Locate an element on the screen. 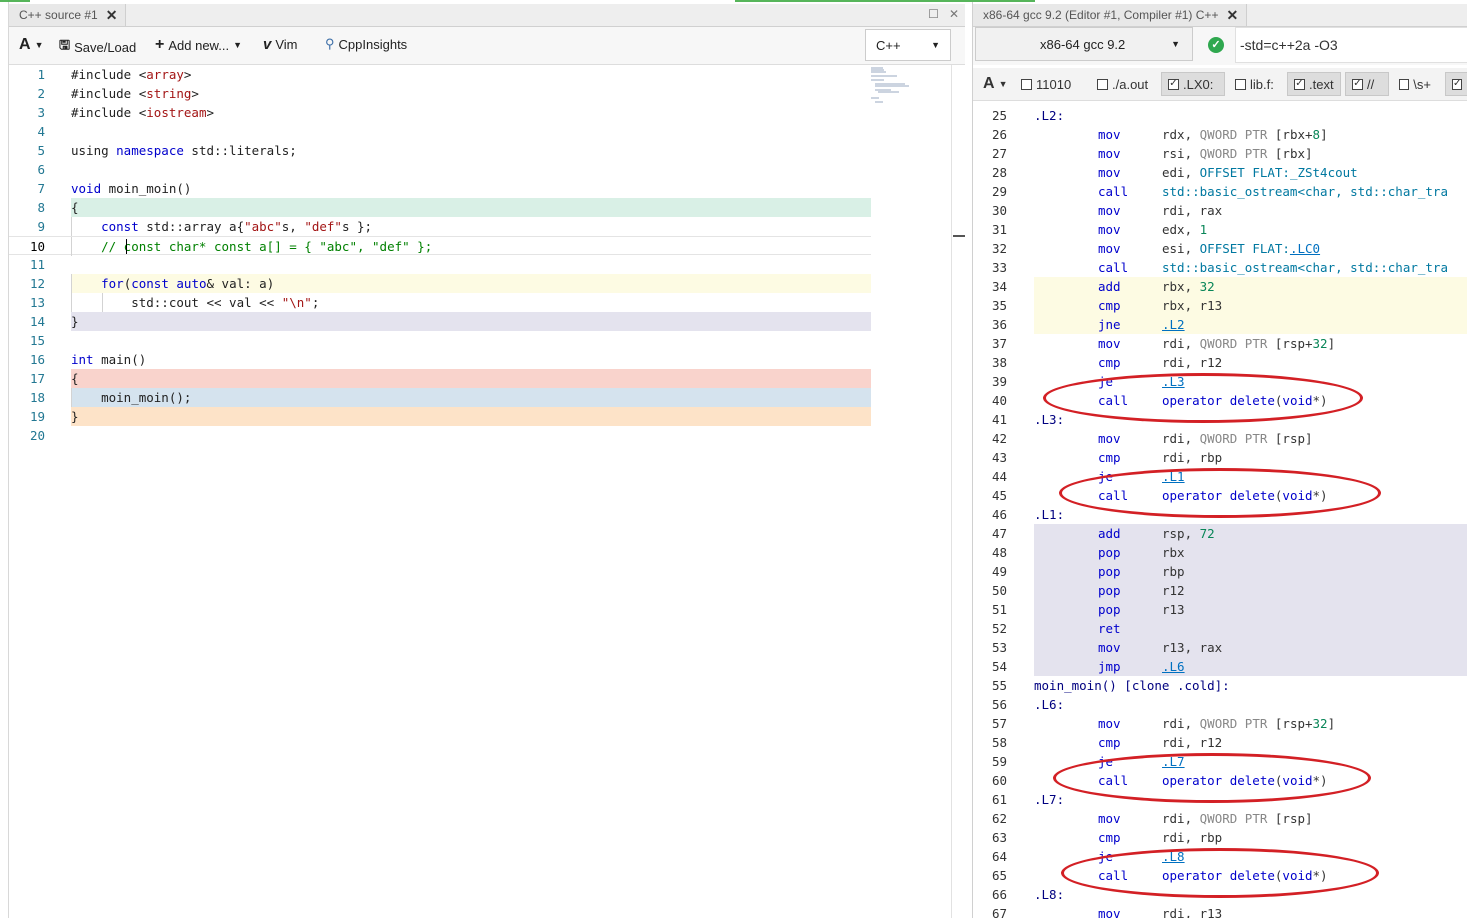 The width and height of the screenshot is (1467, 918). asm-line: 26 mov rdx, QWORD PTR [rbx+8] is located at coordinates (1220, 134).